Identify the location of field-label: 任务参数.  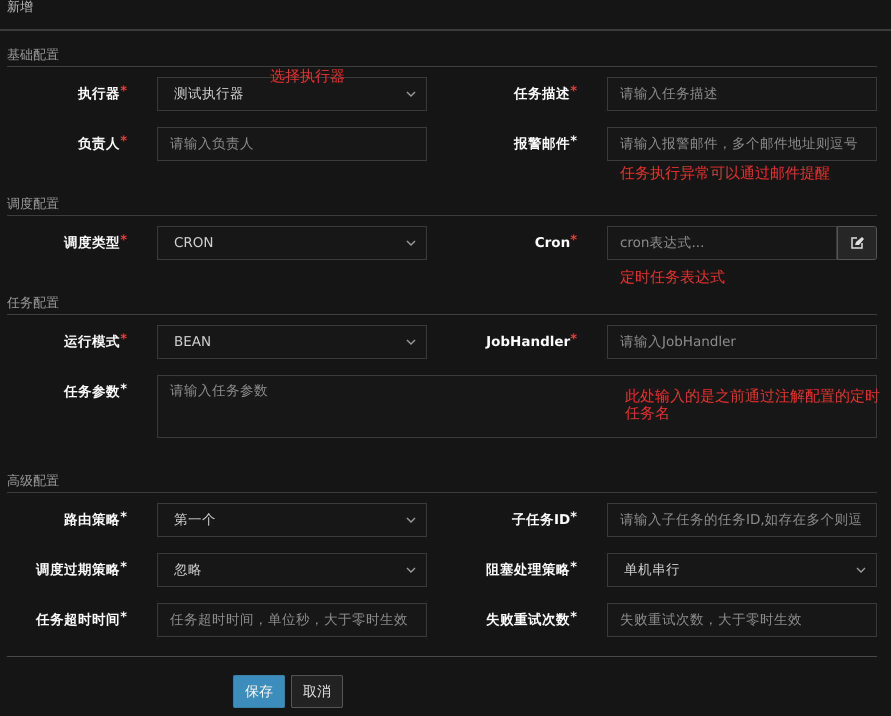
(92, 392).